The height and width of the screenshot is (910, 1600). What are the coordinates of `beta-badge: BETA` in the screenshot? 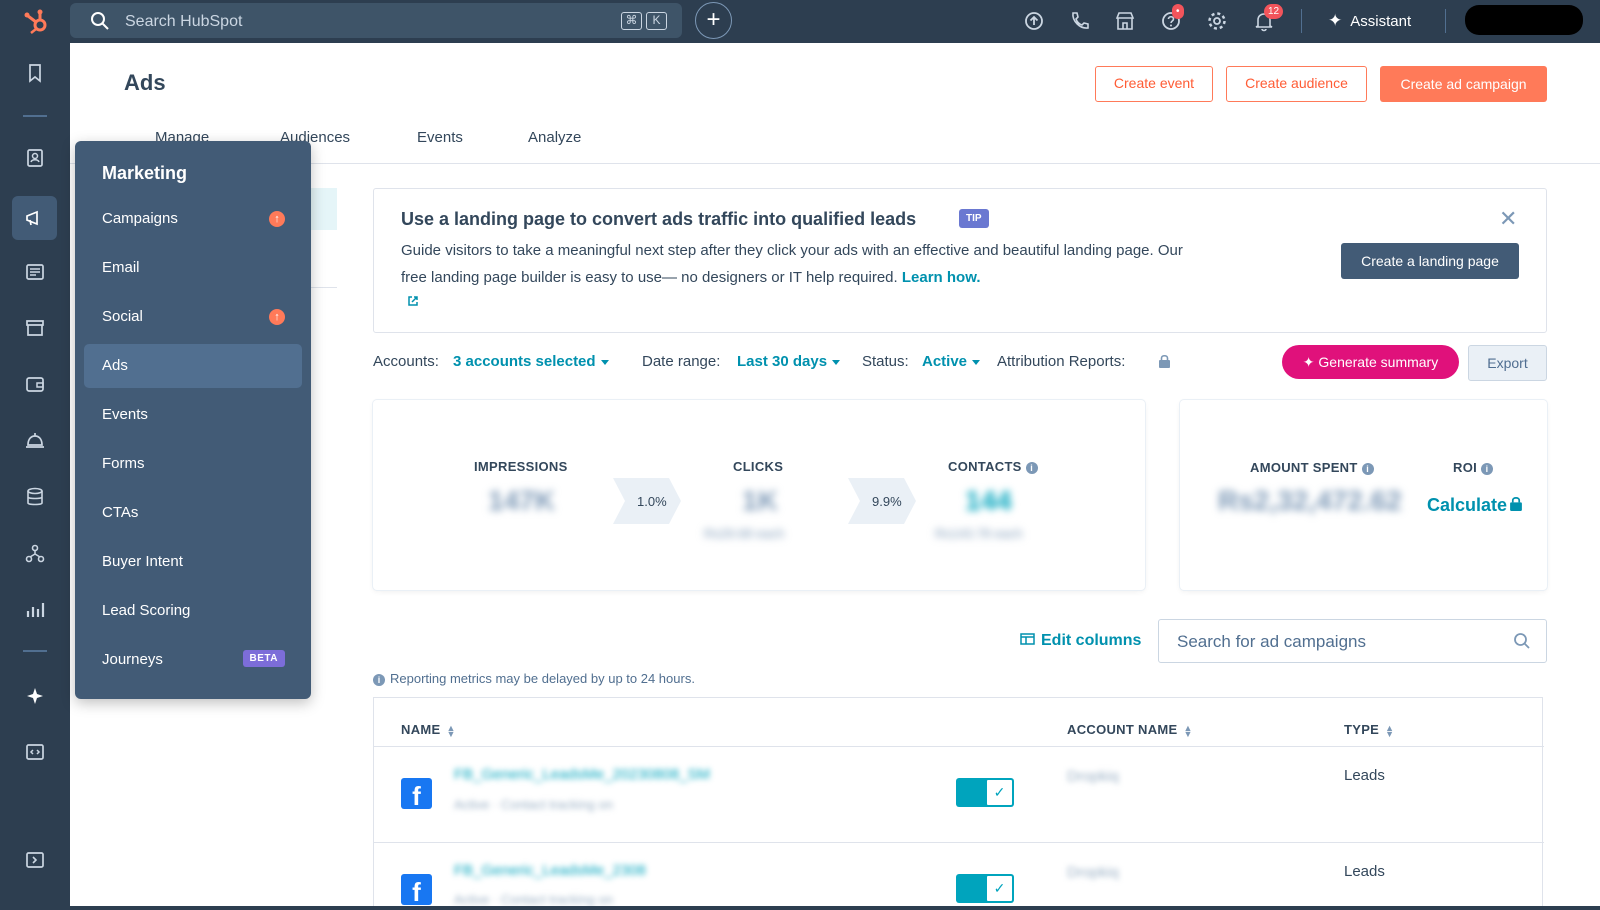 It's located at (263, 658).